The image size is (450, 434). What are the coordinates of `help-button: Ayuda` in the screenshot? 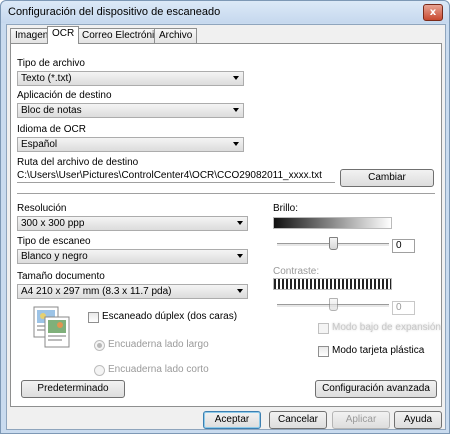 It's located at (418, 420).